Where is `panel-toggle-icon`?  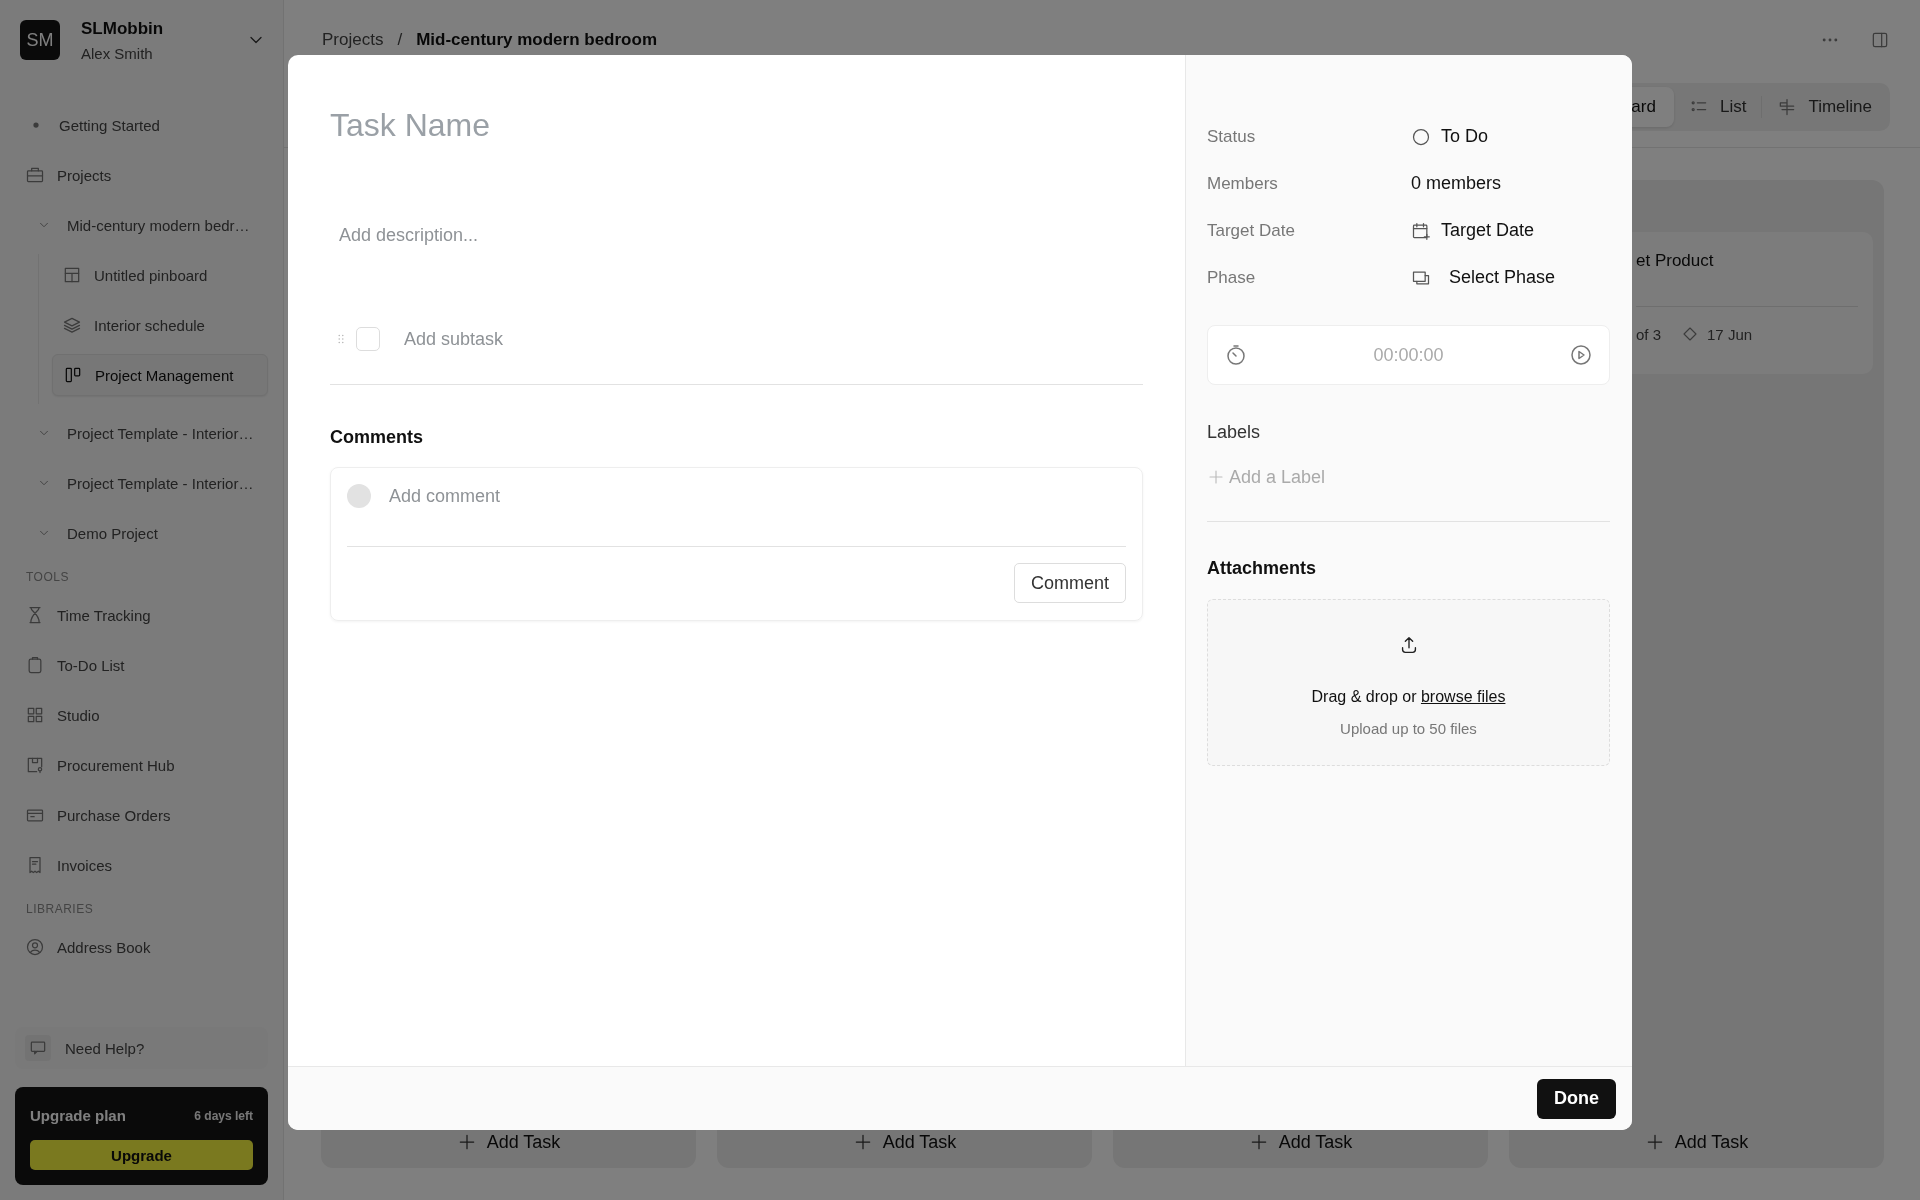
panel-toggle-icon is located at coordinates (1880, 40).